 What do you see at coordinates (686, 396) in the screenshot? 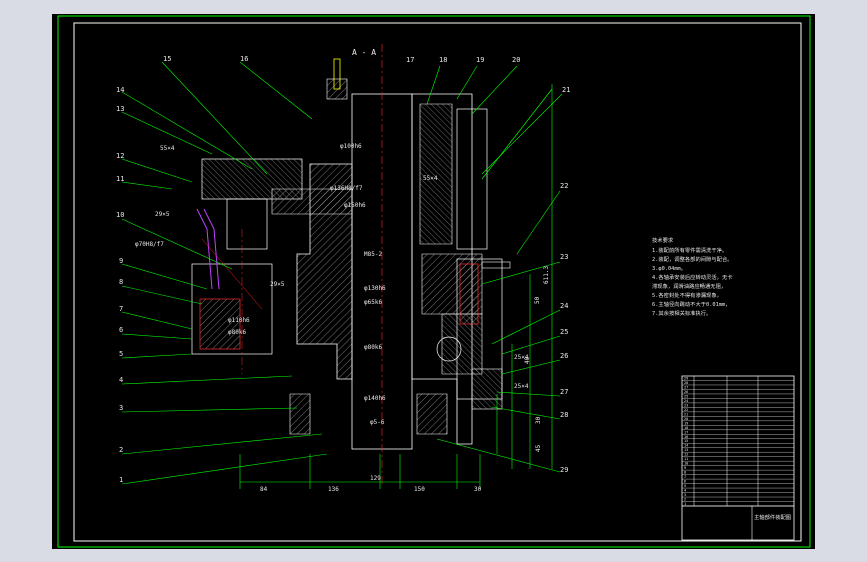
I see `title-block-row-number: 25` at bounding box center [686, 396].